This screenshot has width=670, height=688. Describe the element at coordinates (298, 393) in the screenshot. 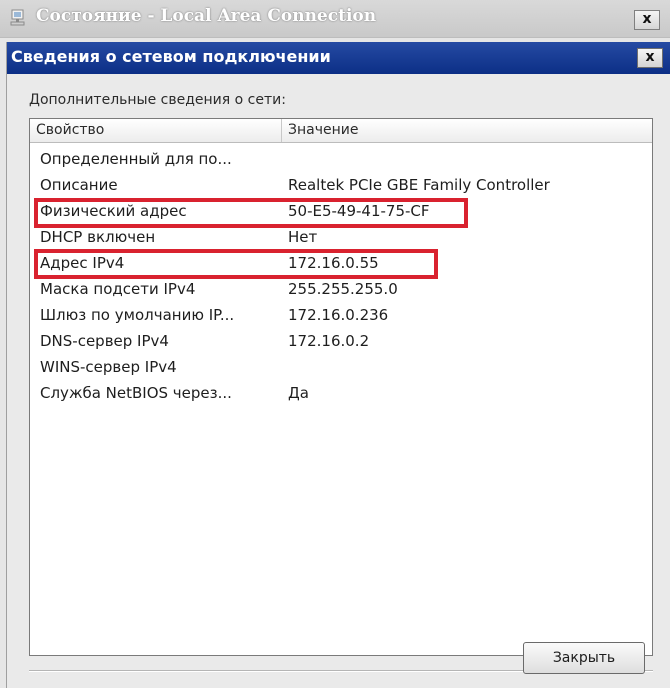

I see `row-value: Да` at that location.